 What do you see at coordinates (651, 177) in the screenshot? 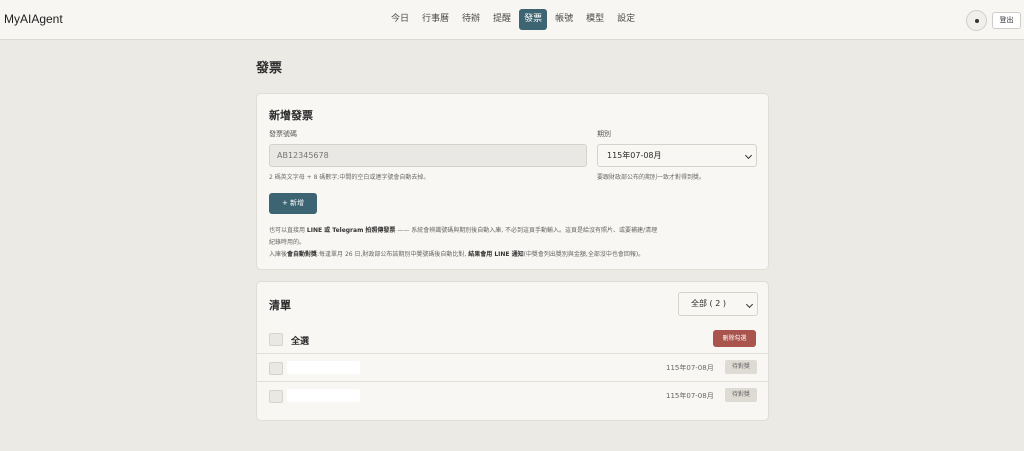
I see `period-hint: 要跟財政部公布的期別一致才對得到獎。` at bounding box center [651, 177].